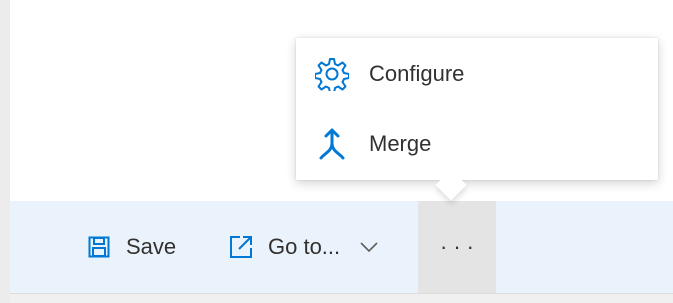  What do you see at coordinates (241, 247) in the screenshot?
I see `open-in-new-icon` at bounding box center [241, 247].